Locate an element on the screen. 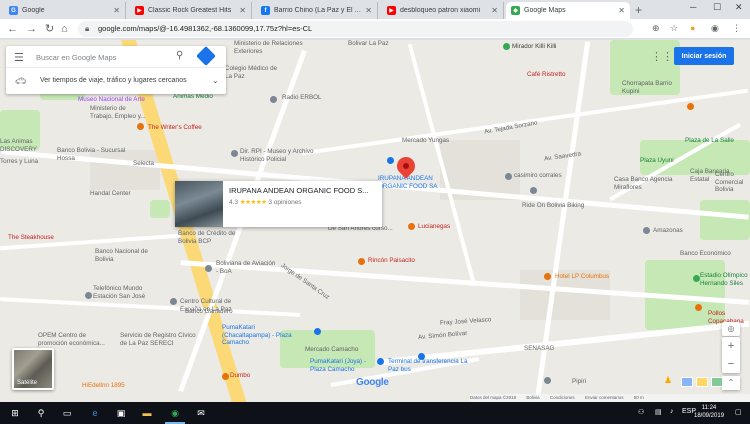  map-label: Banco Económico is located at coordinates (705, 254).